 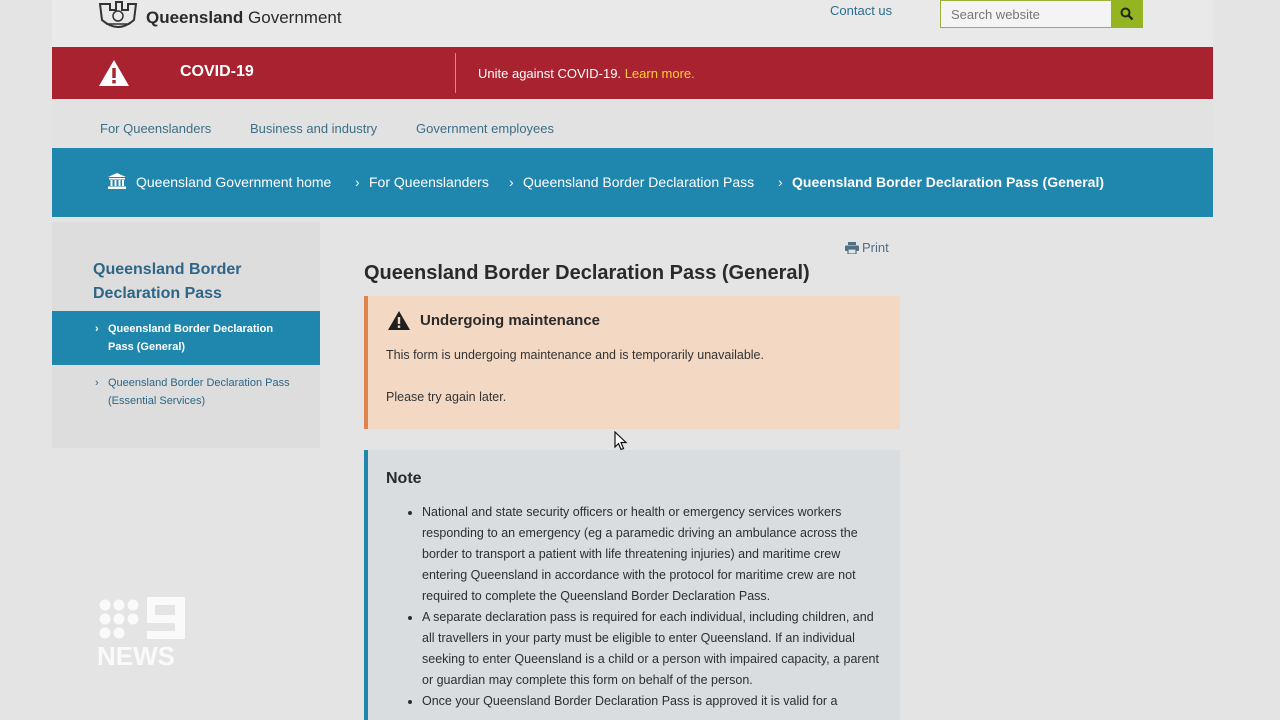 I want to click on print-link: Print, so click(x=867, y=247).